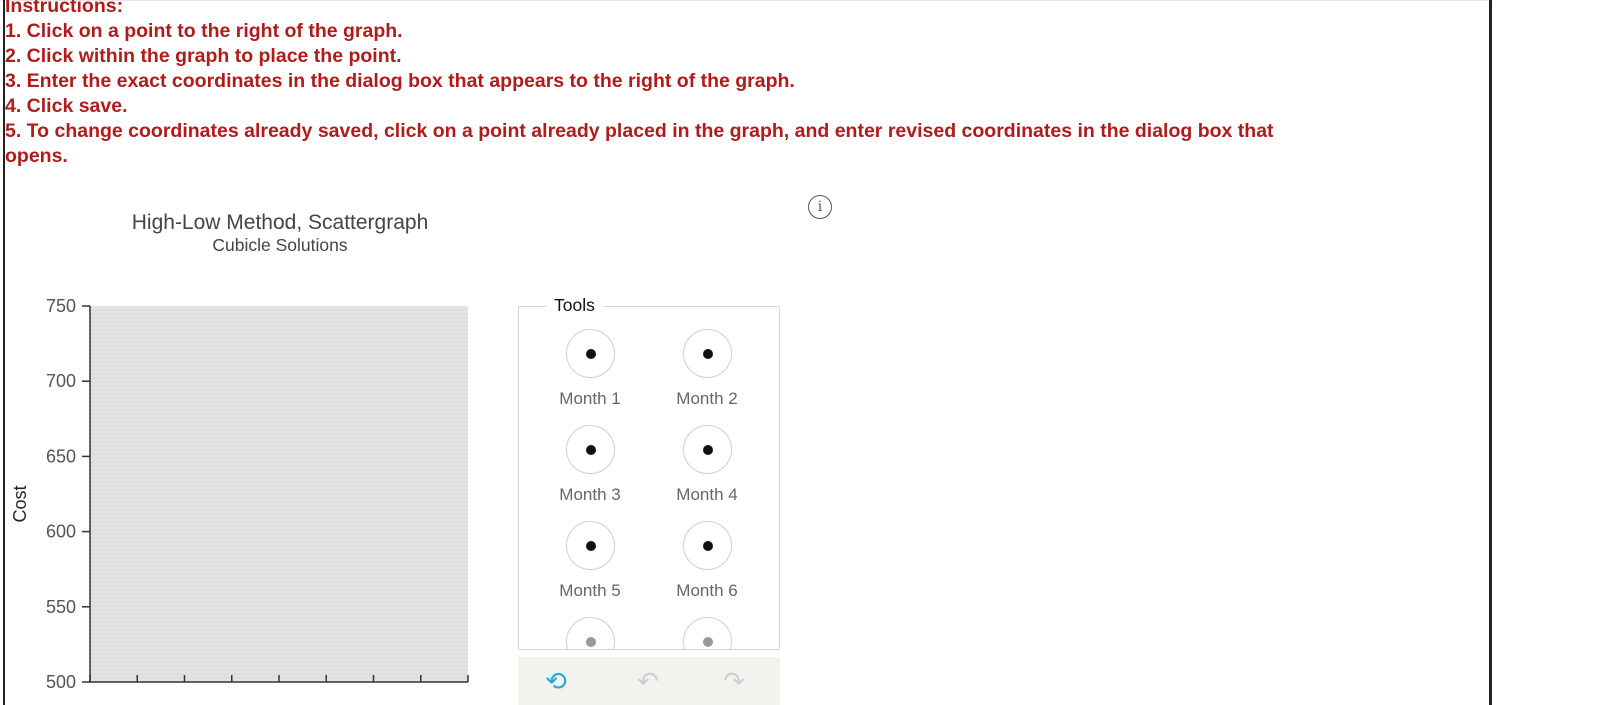 This screenshot has width=1612, height=705. What do you see at coordinates (590, 398) in the screenshot?
I see `tool-label: Month 1` at bounding box center [590, 398].